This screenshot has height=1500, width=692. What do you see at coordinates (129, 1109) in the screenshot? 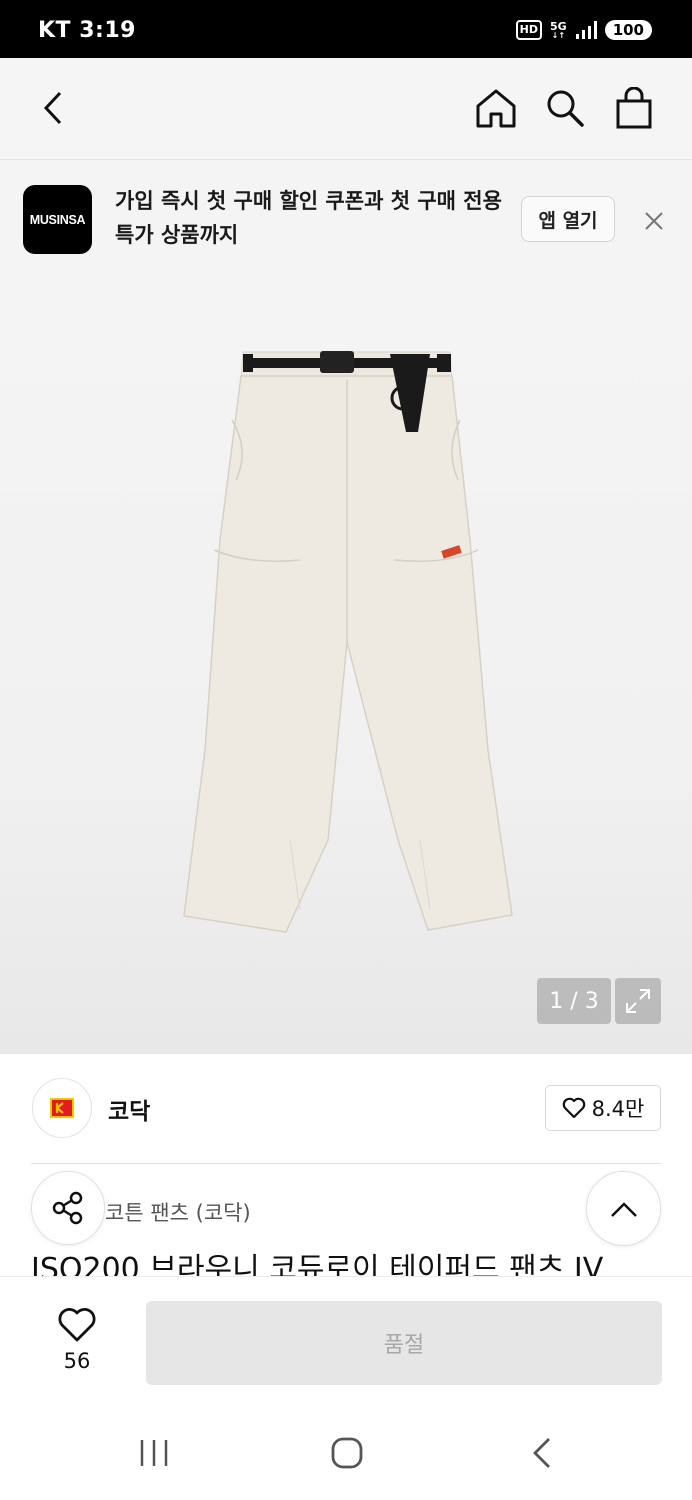
I see `brand-name: 코닥` at bounding box center [129, 1109].